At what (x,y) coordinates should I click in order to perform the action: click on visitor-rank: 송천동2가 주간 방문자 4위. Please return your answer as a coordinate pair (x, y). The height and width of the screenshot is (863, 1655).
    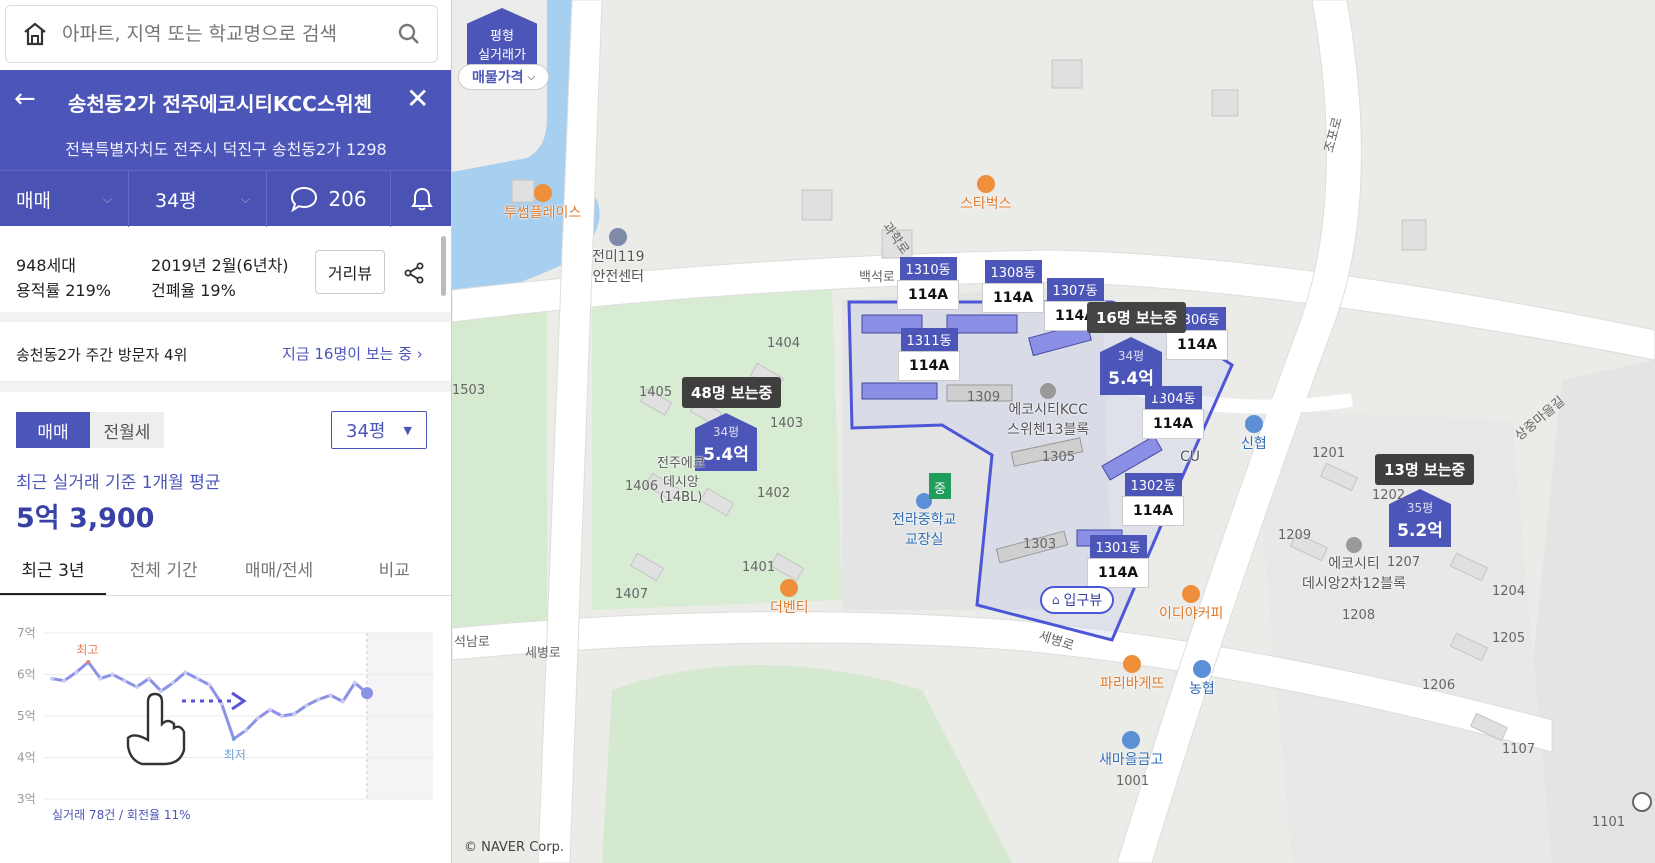
    Looking at the image, I should click on (102, 355).